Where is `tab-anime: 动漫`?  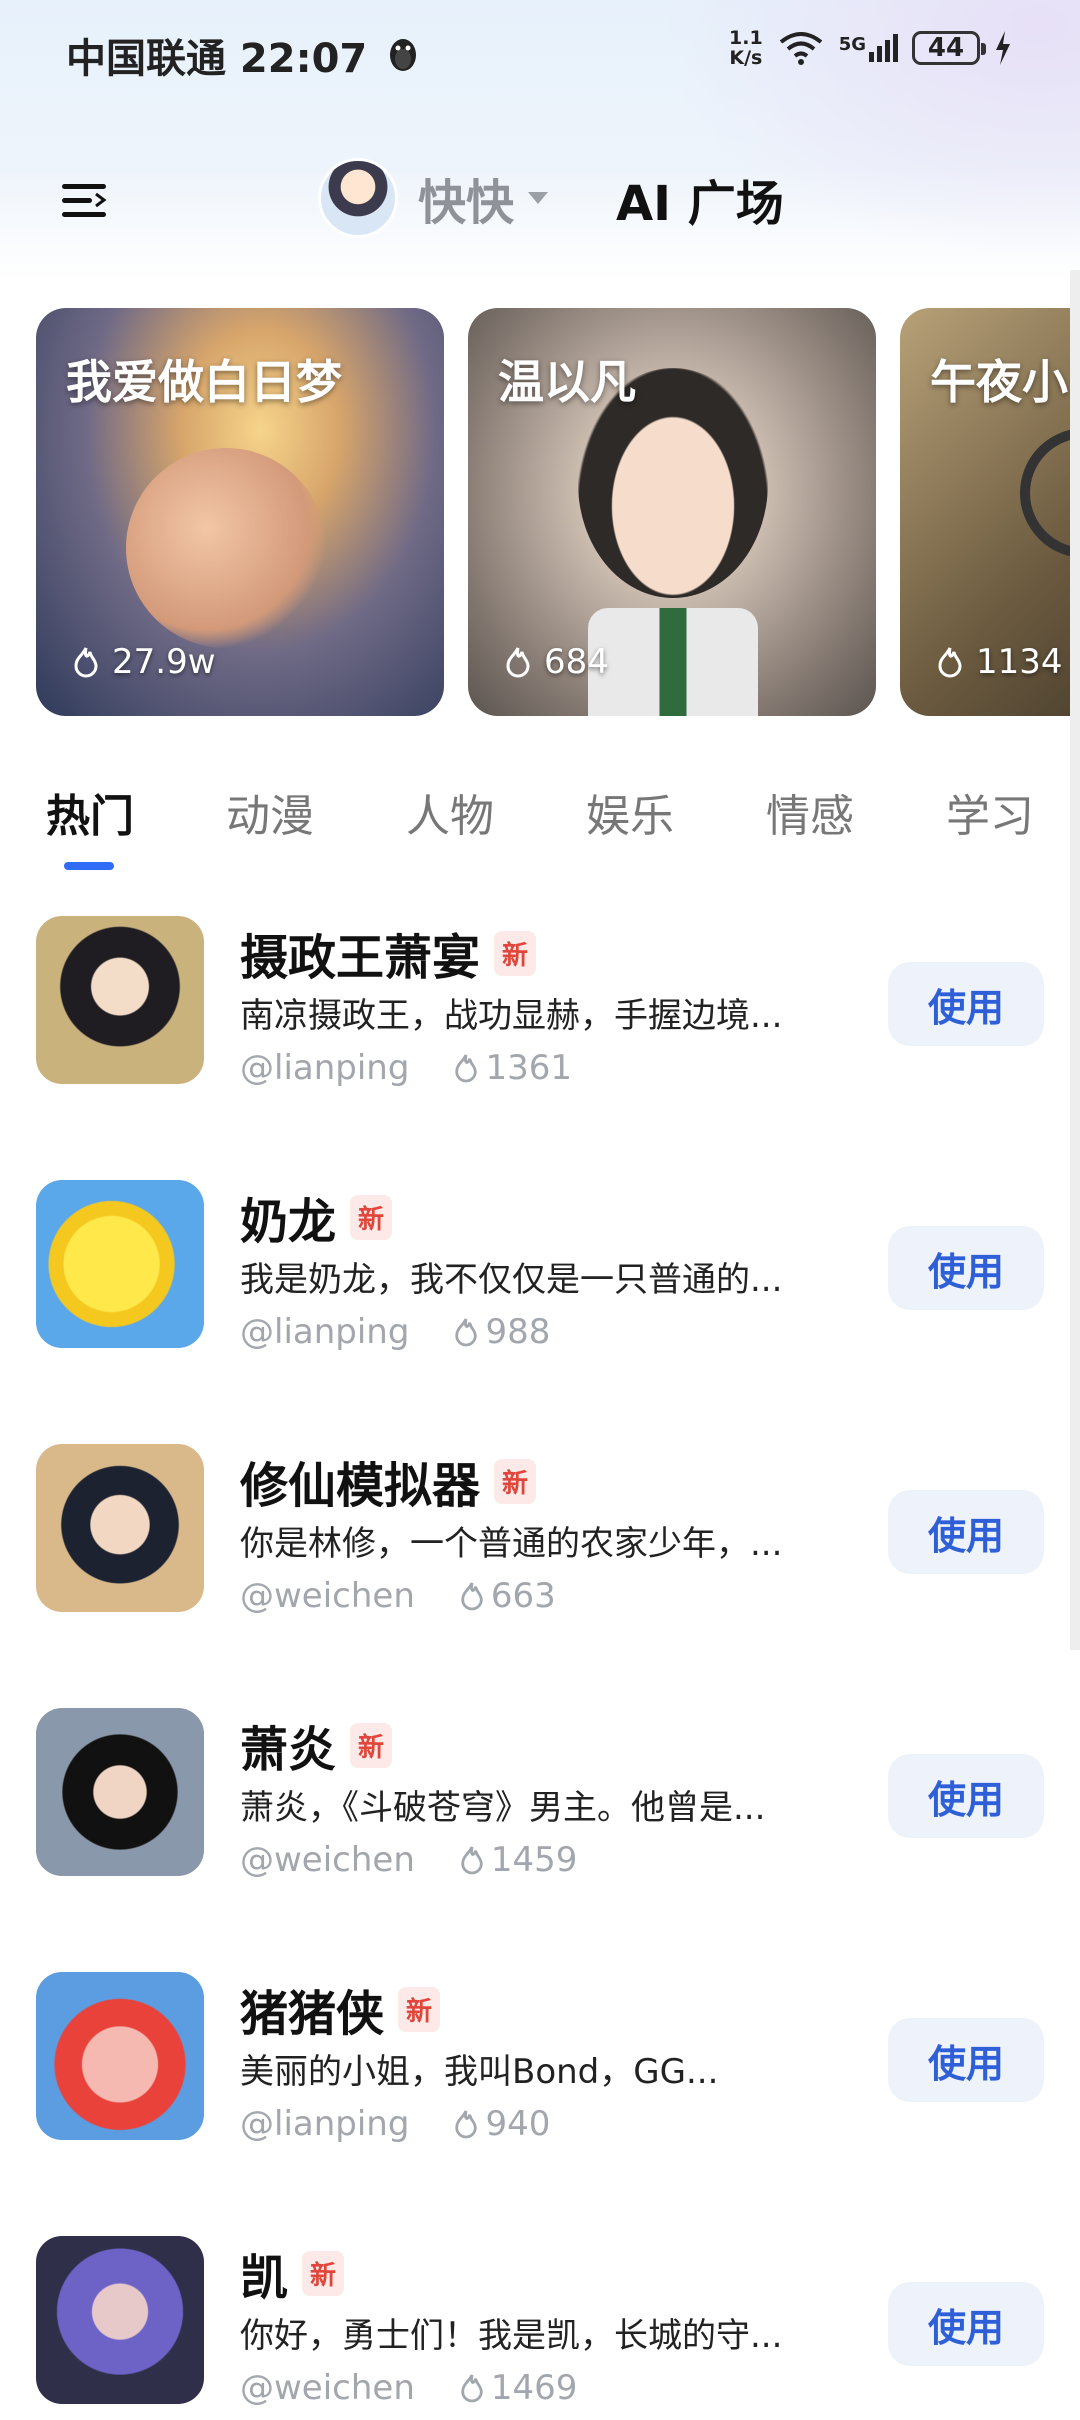 tab-anime: 动漫 is located at coordinates (270, 812).